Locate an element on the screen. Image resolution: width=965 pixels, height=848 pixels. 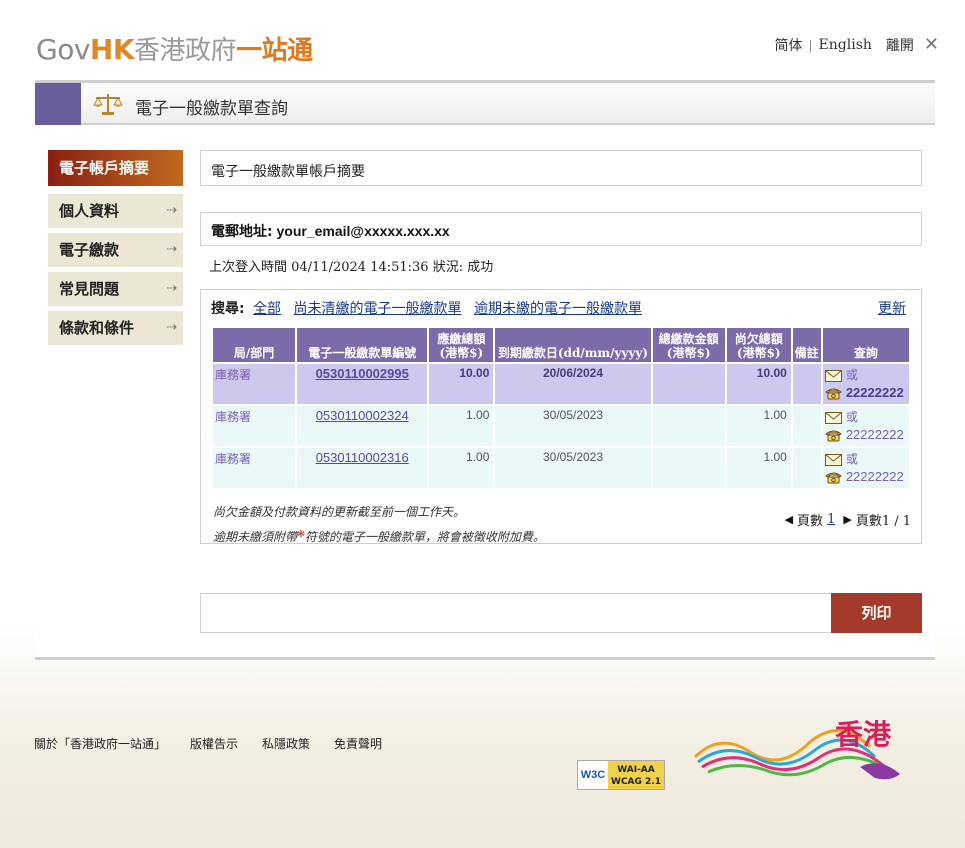
footer-copyright-link: 版權告示 is located at coordinates (214, 743).